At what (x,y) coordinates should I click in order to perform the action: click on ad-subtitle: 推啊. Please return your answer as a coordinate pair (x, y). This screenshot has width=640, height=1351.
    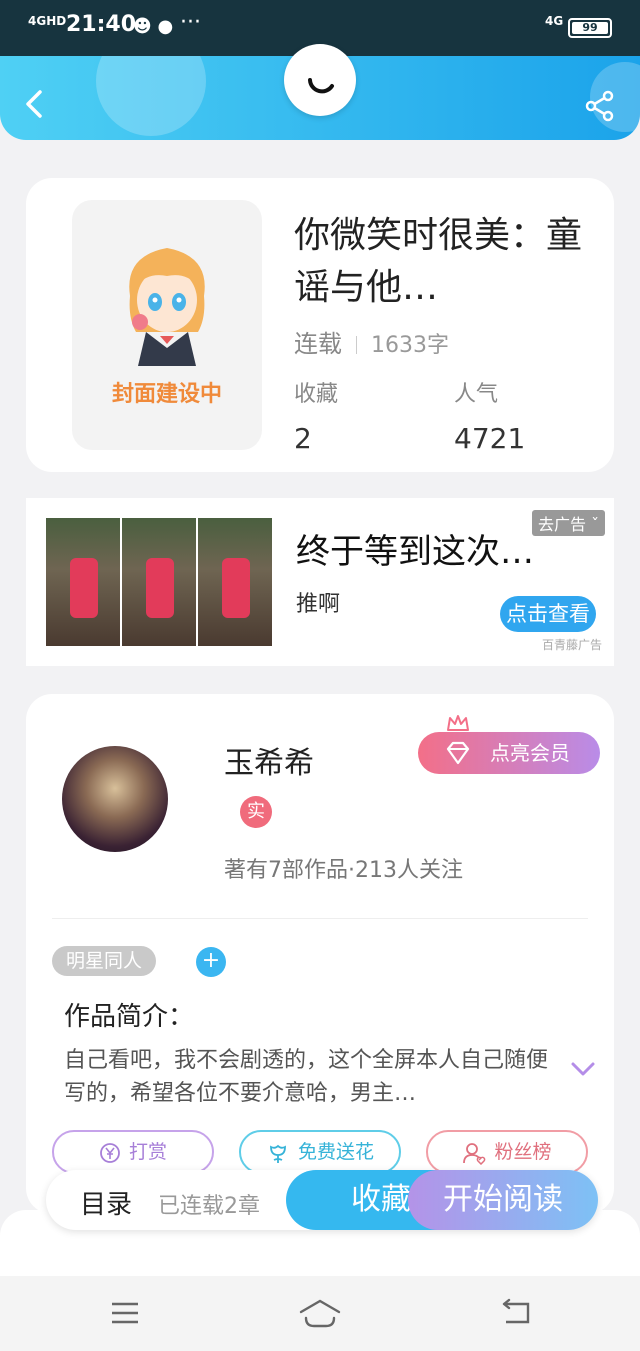
    Looking at the image, I should click on (318, 604).